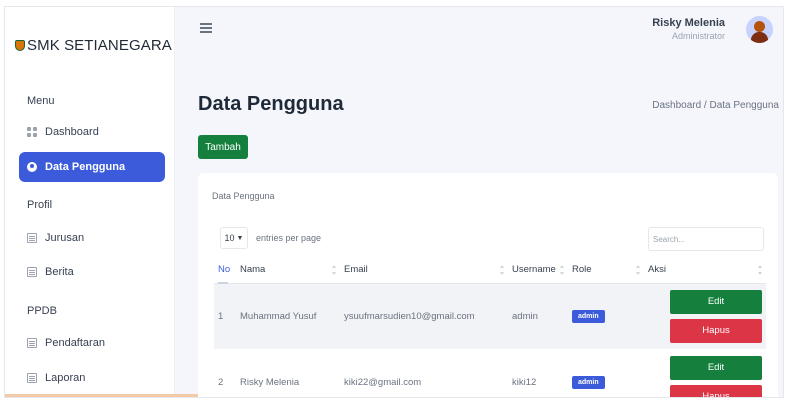  What do you see at coordinates (92, 378) in the screenshot?
I see `sidebar-item-laporan: Laporan` at bounding box center [92, 378].